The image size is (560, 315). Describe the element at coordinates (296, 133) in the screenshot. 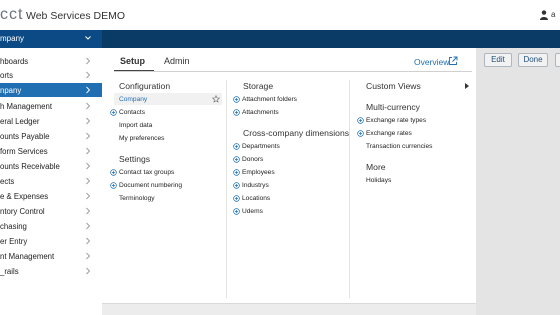

I see `dimensions-heading: Cross-company dimensions` at that location.